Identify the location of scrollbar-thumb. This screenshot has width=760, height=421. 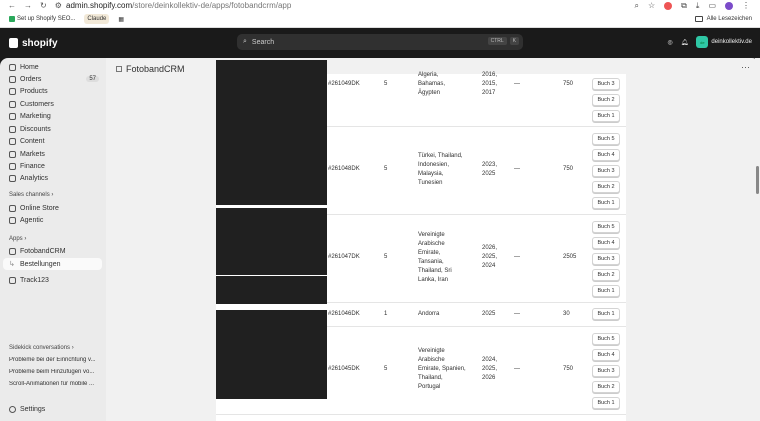
(757, 180).